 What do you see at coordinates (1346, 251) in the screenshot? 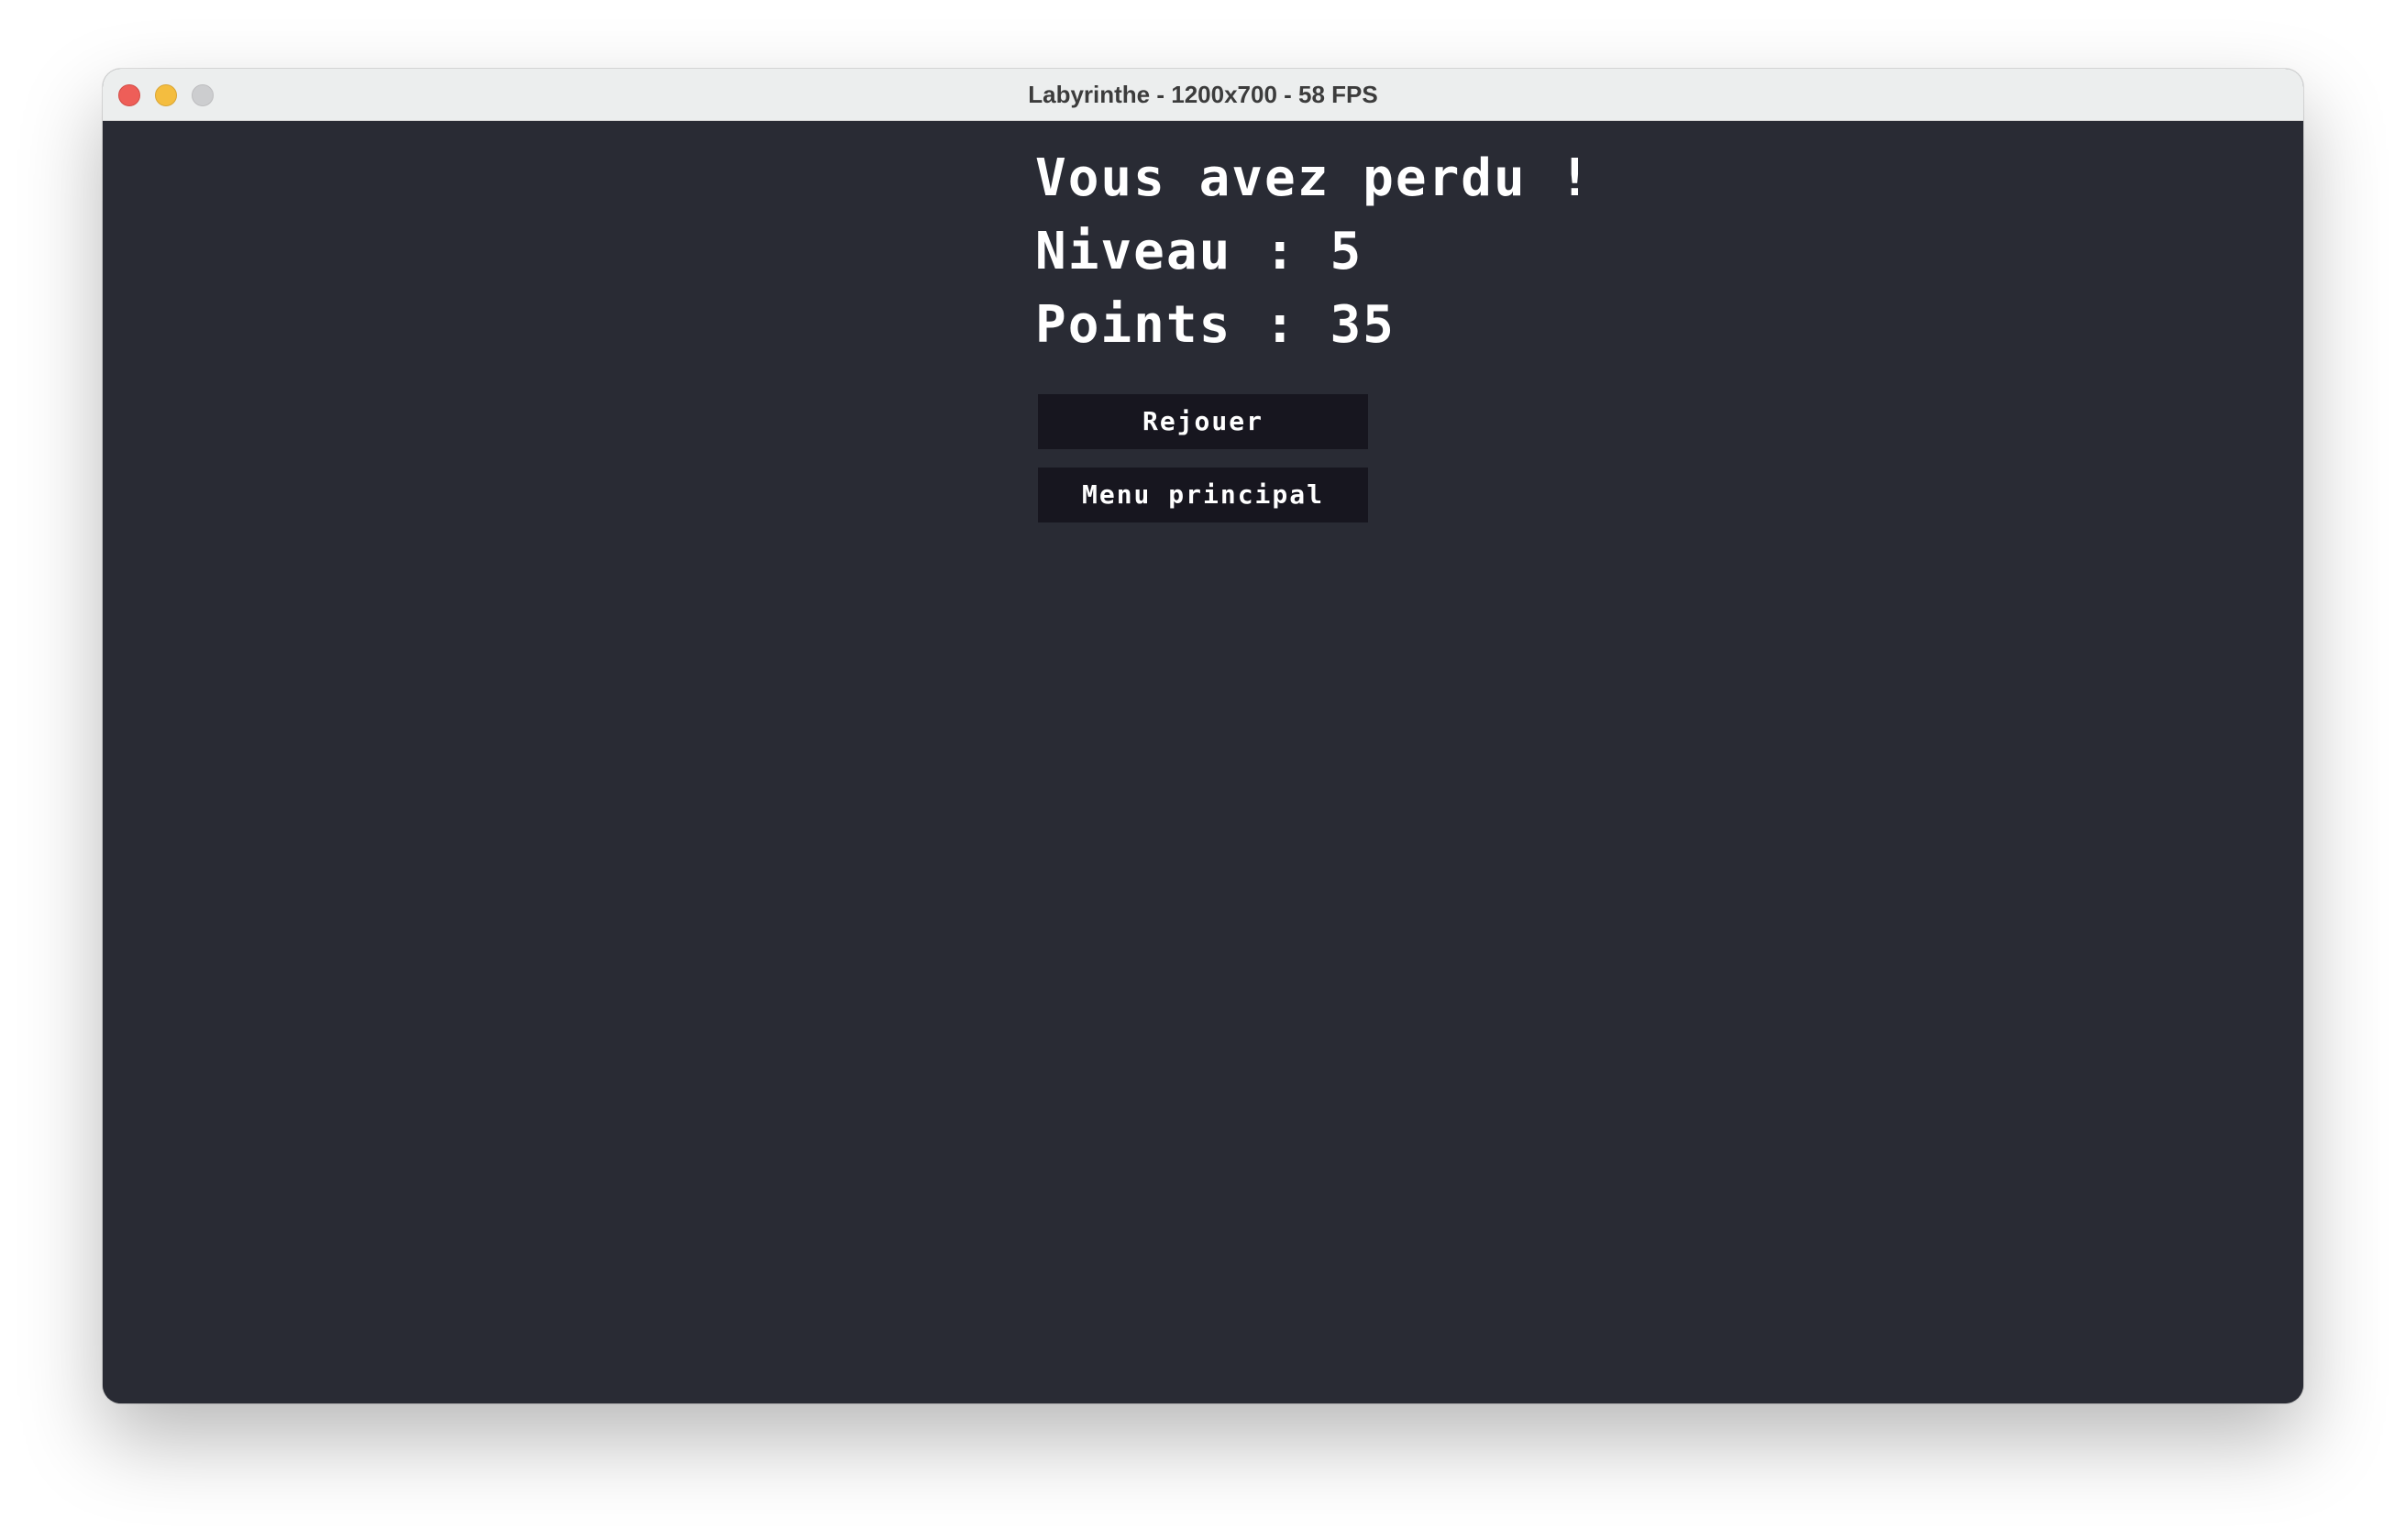
I see `level-value: 5` at bounding box center [1346, 251].